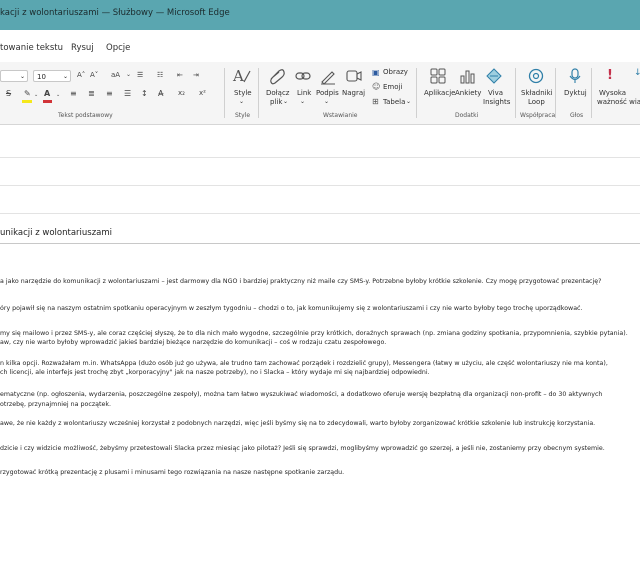 The image size is (640, 570). Describe the element at coordinates (320, 157) in the screenshot. I see `to-field-divider` at that location.